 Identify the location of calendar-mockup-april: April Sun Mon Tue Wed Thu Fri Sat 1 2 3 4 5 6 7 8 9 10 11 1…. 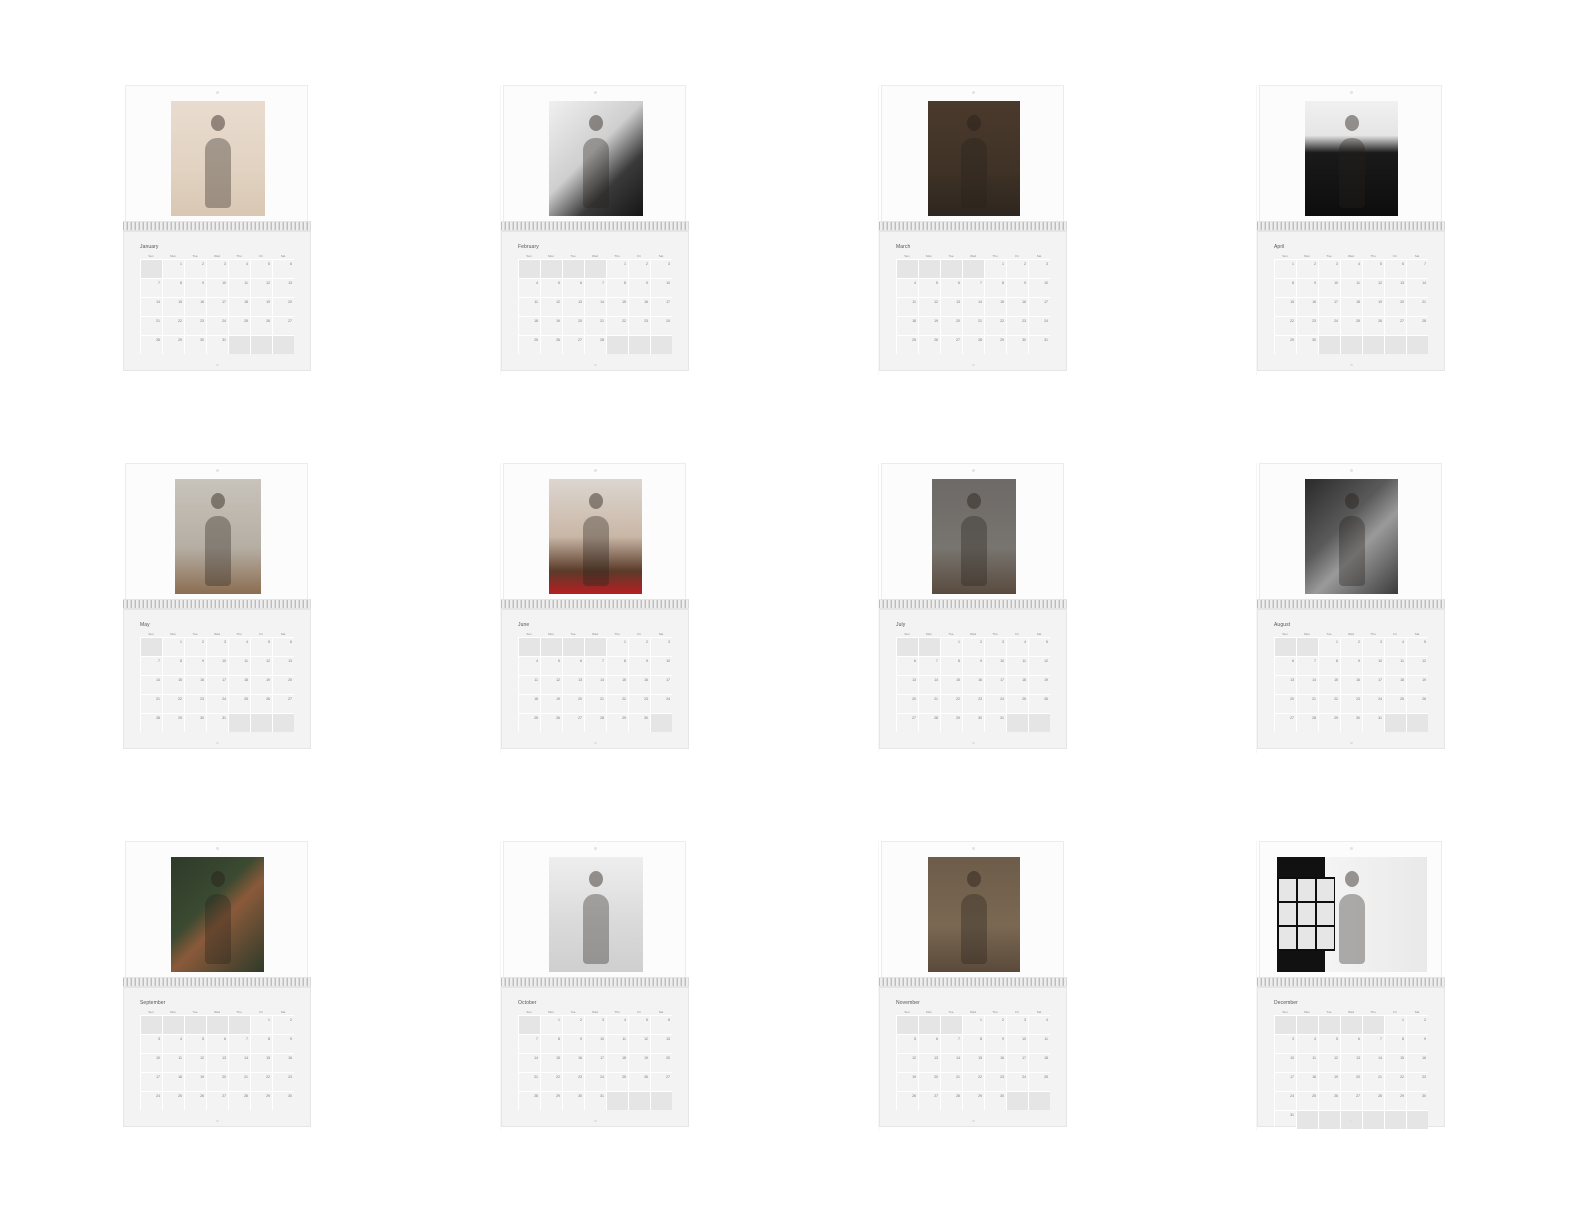
(1422, 274).